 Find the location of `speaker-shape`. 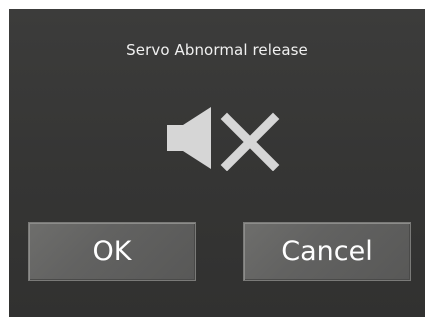

speaker-shape is located at coordinates (189, 138).